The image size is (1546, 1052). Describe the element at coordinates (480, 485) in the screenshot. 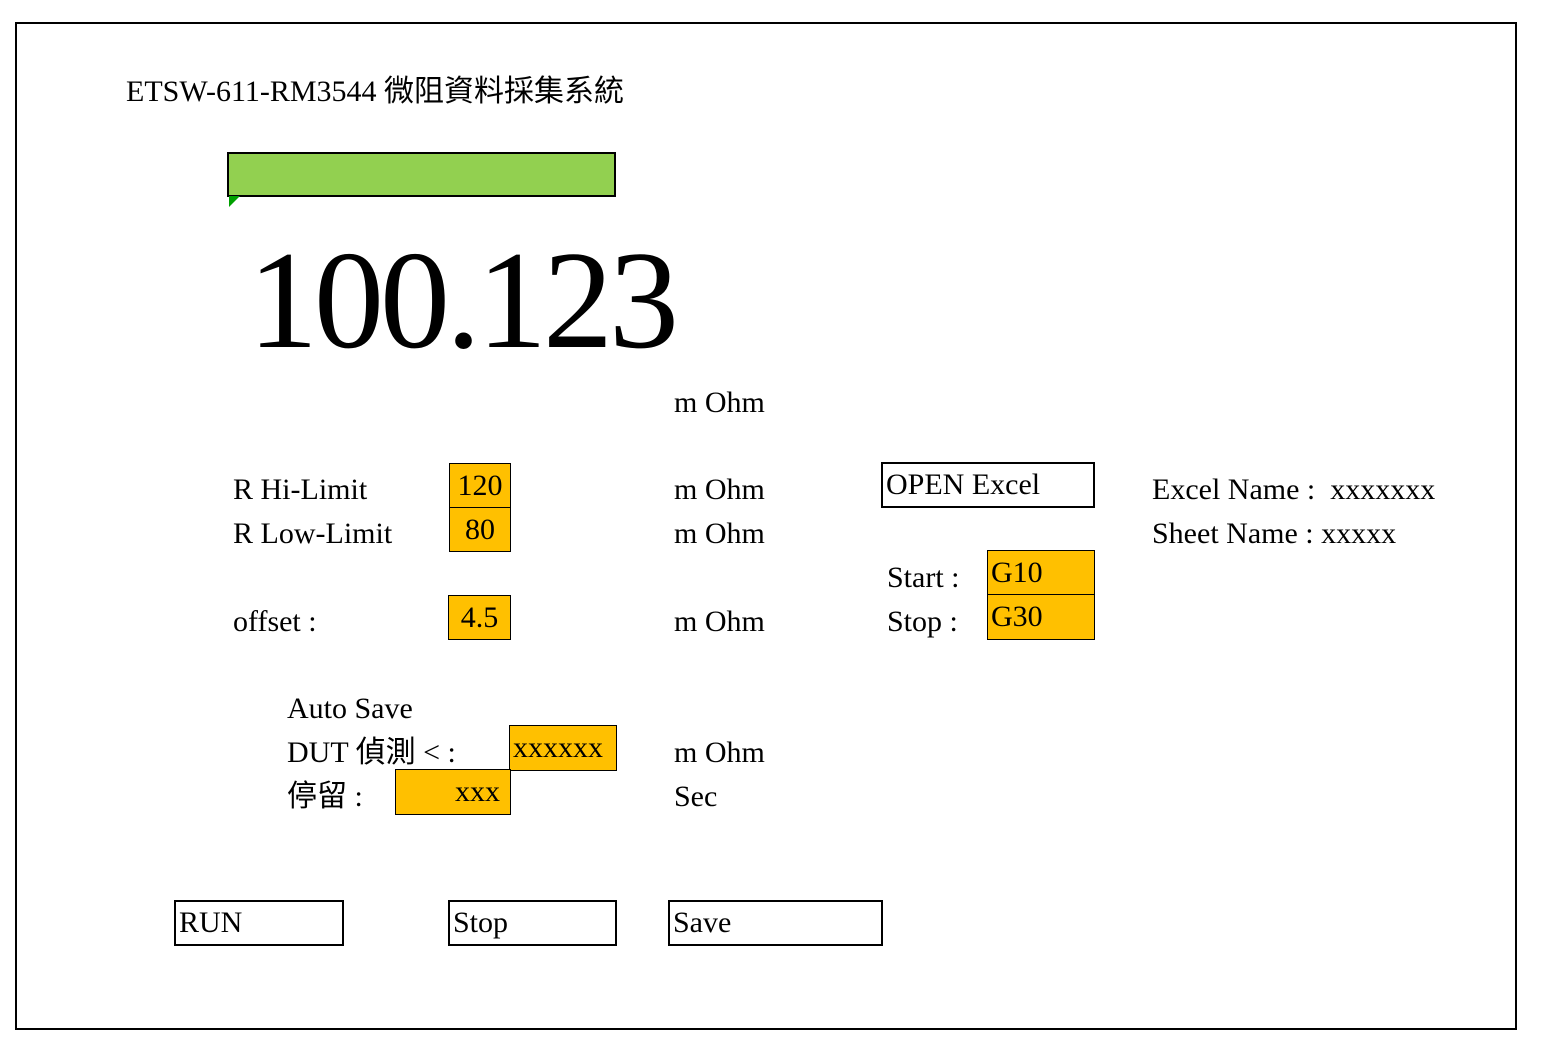

I see `hi-limit-input` at that location.